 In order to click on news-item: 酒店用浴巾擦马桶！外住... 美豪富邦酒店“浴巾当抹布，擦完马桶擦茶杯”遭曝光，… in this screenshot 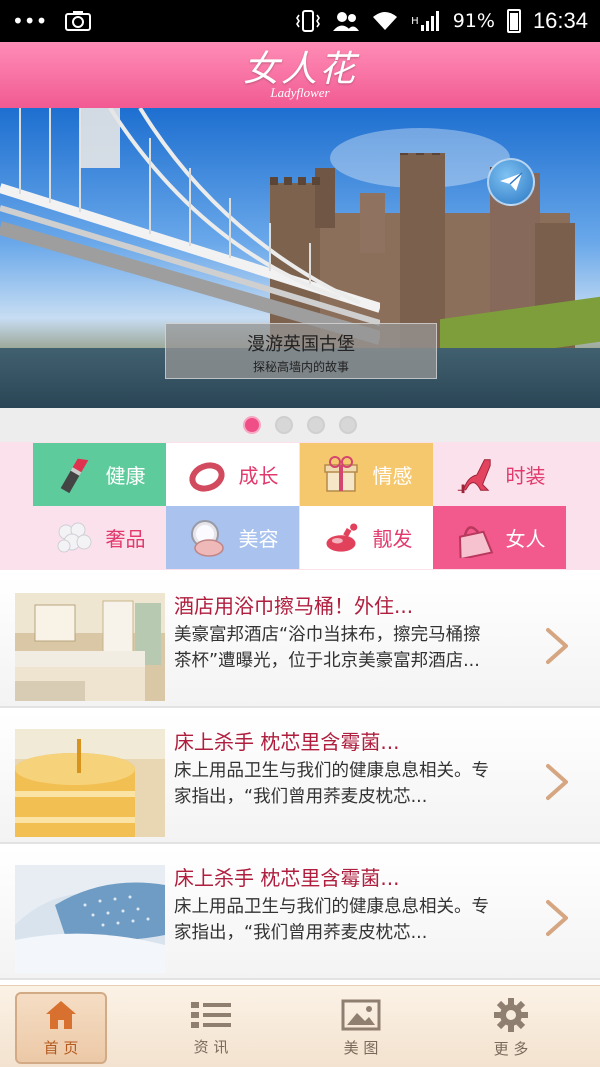, I will do `click(300, 642)`.